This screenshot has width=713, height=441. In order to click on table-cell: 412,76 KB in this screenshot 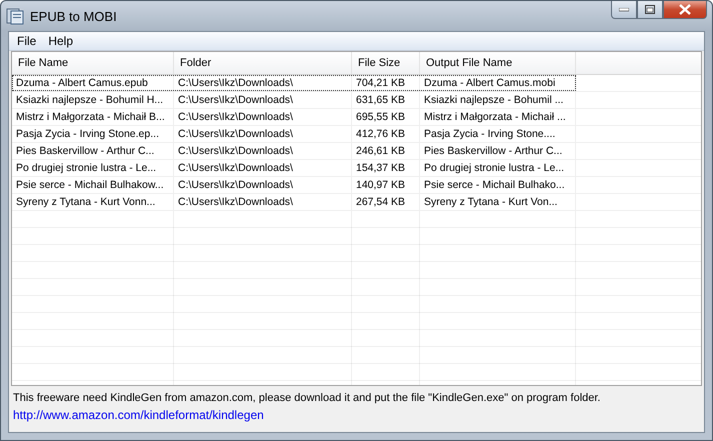, I will do `click(386, 134)`.